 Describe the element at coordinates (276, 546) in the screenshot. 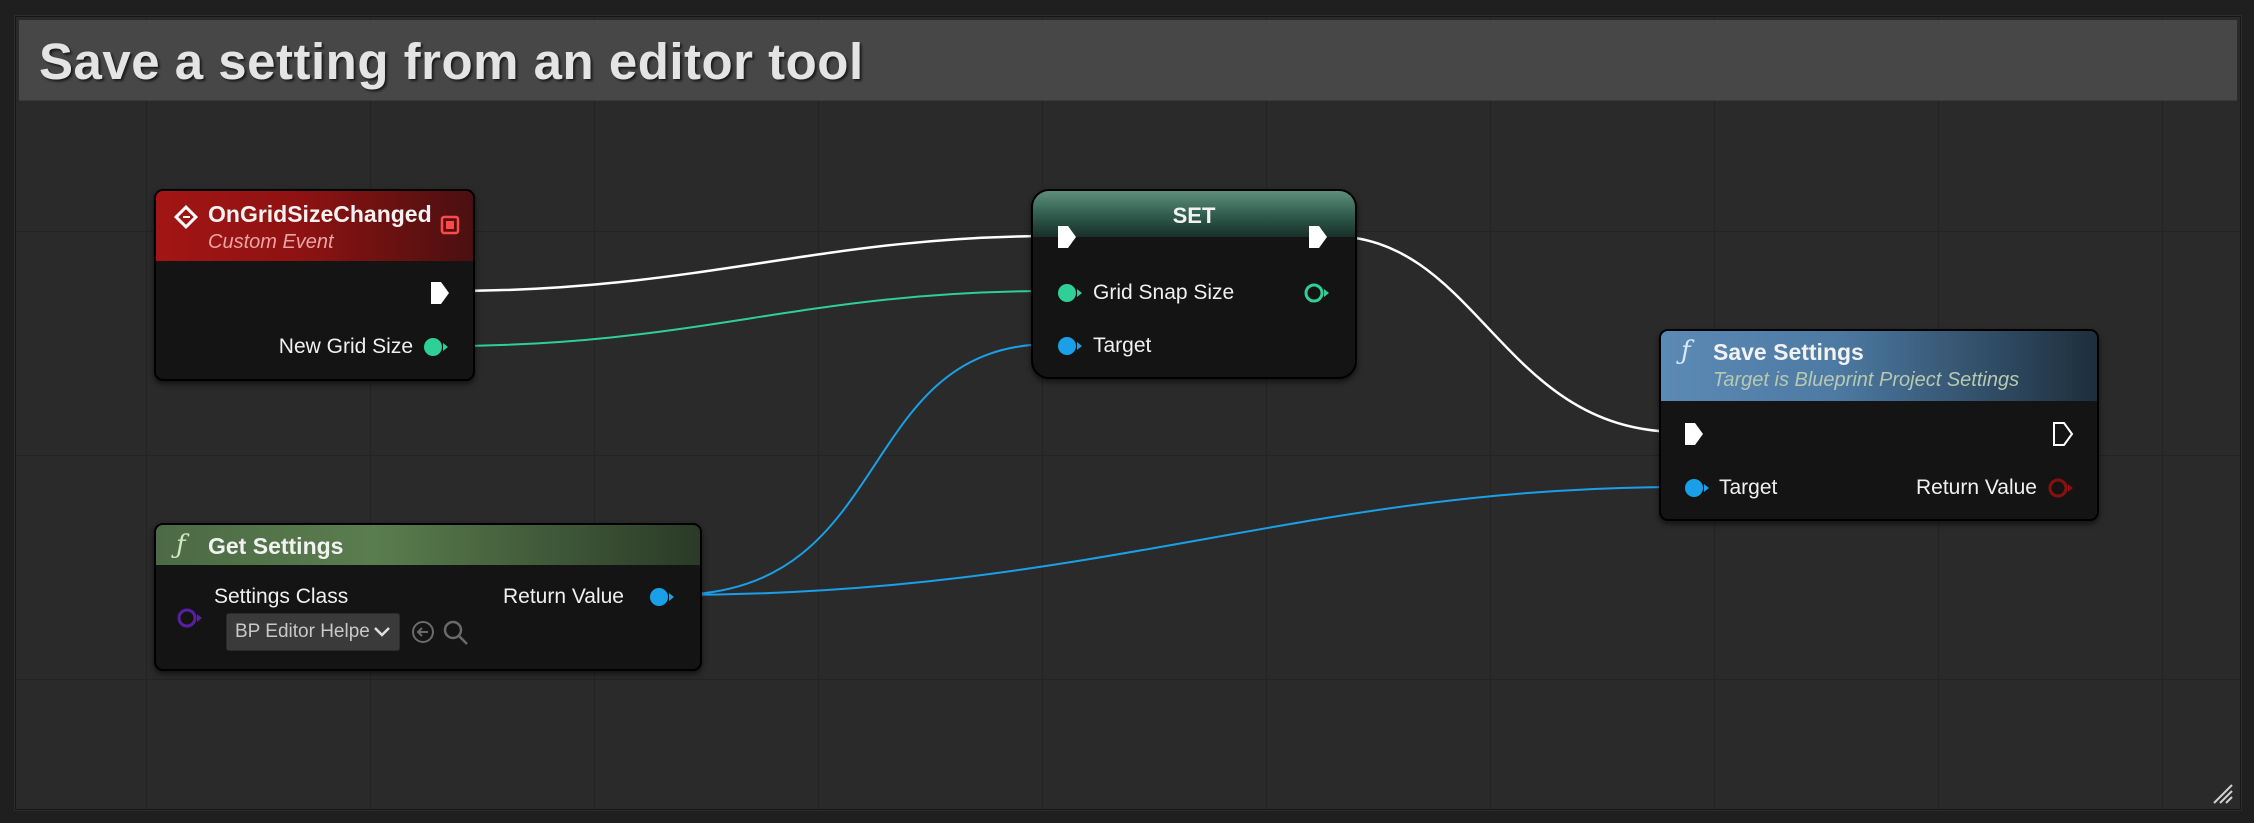

I see `node-title: Get Settings` at that location.